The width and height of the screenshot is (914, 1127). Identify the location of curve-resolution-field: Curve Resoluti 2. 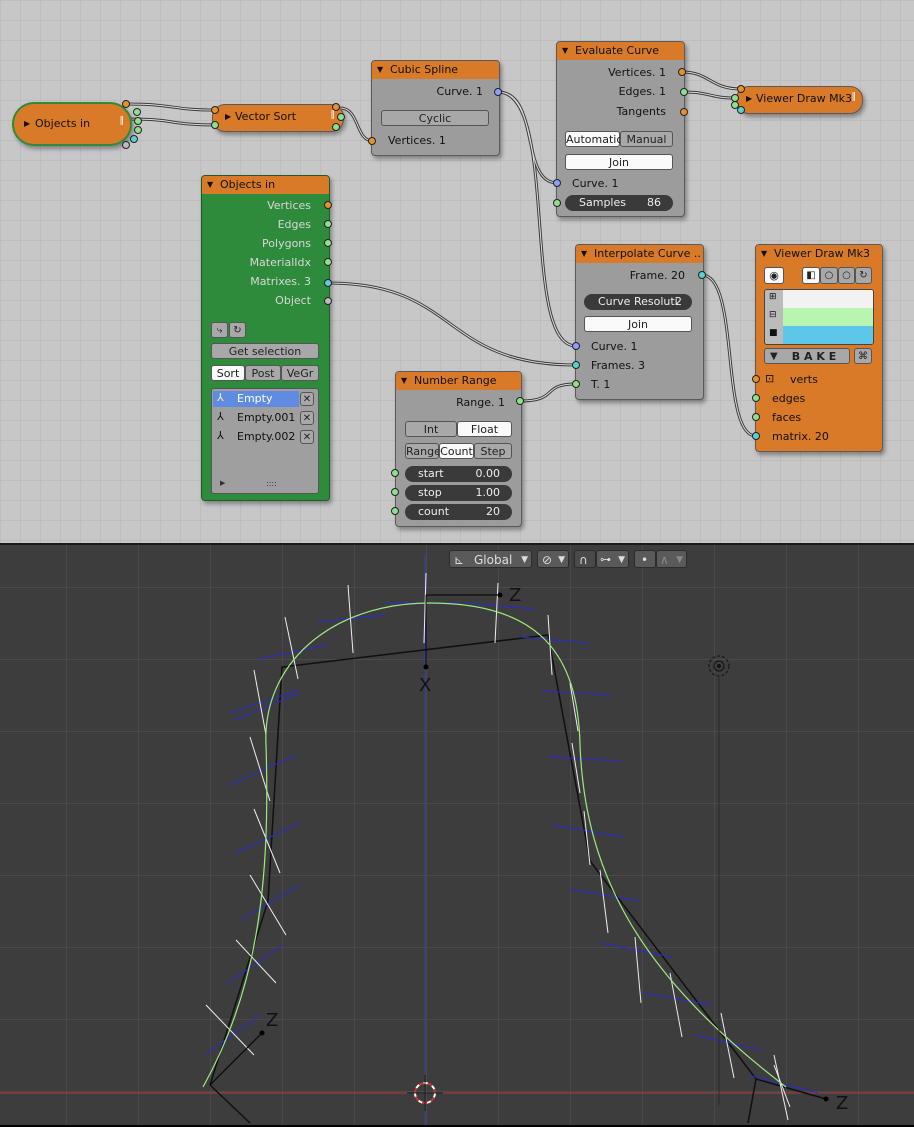
(638, 302).